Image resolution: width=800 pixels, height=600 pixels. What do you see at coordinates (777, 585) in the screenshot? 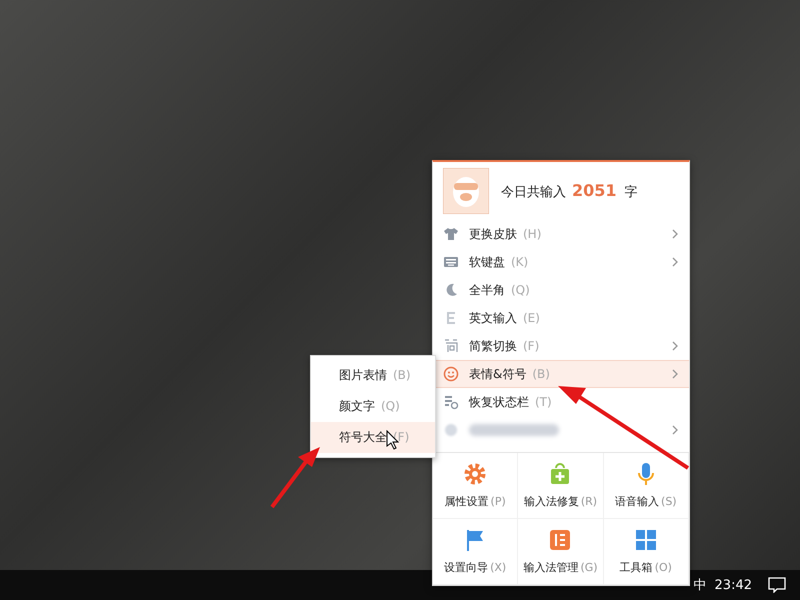
I see `notification-icon` at bounding box center [777, 585].